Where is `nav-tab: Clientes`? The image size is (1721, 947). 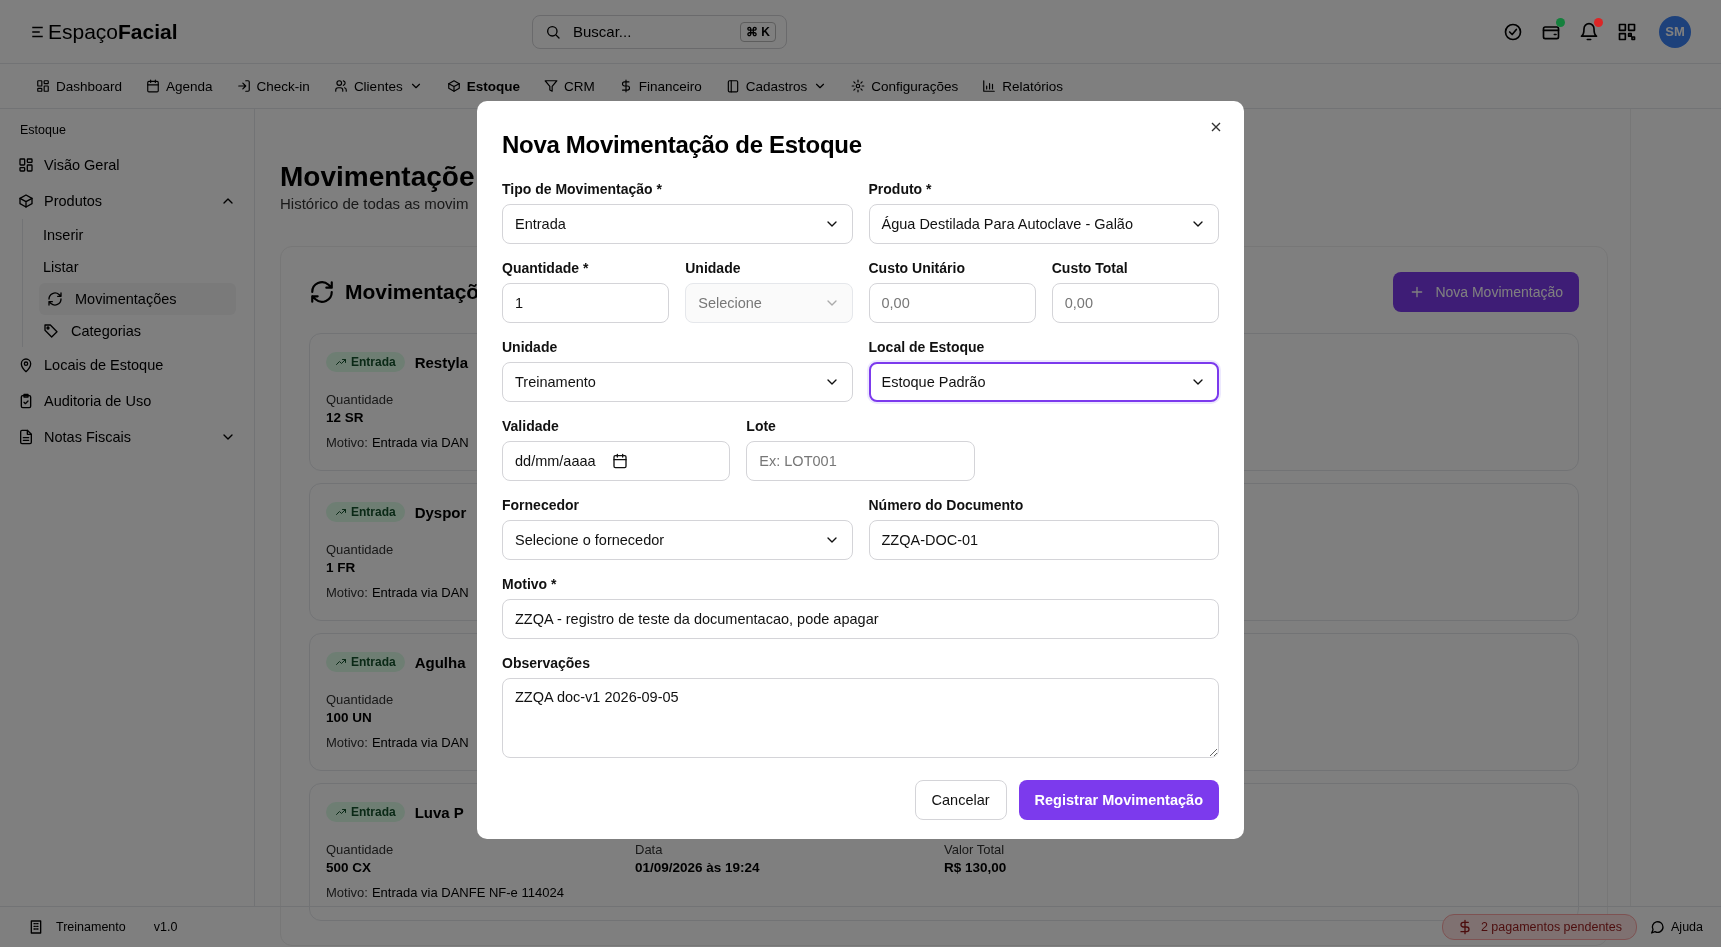 nav-tab: Clientes is located at coordinates (378, 86).